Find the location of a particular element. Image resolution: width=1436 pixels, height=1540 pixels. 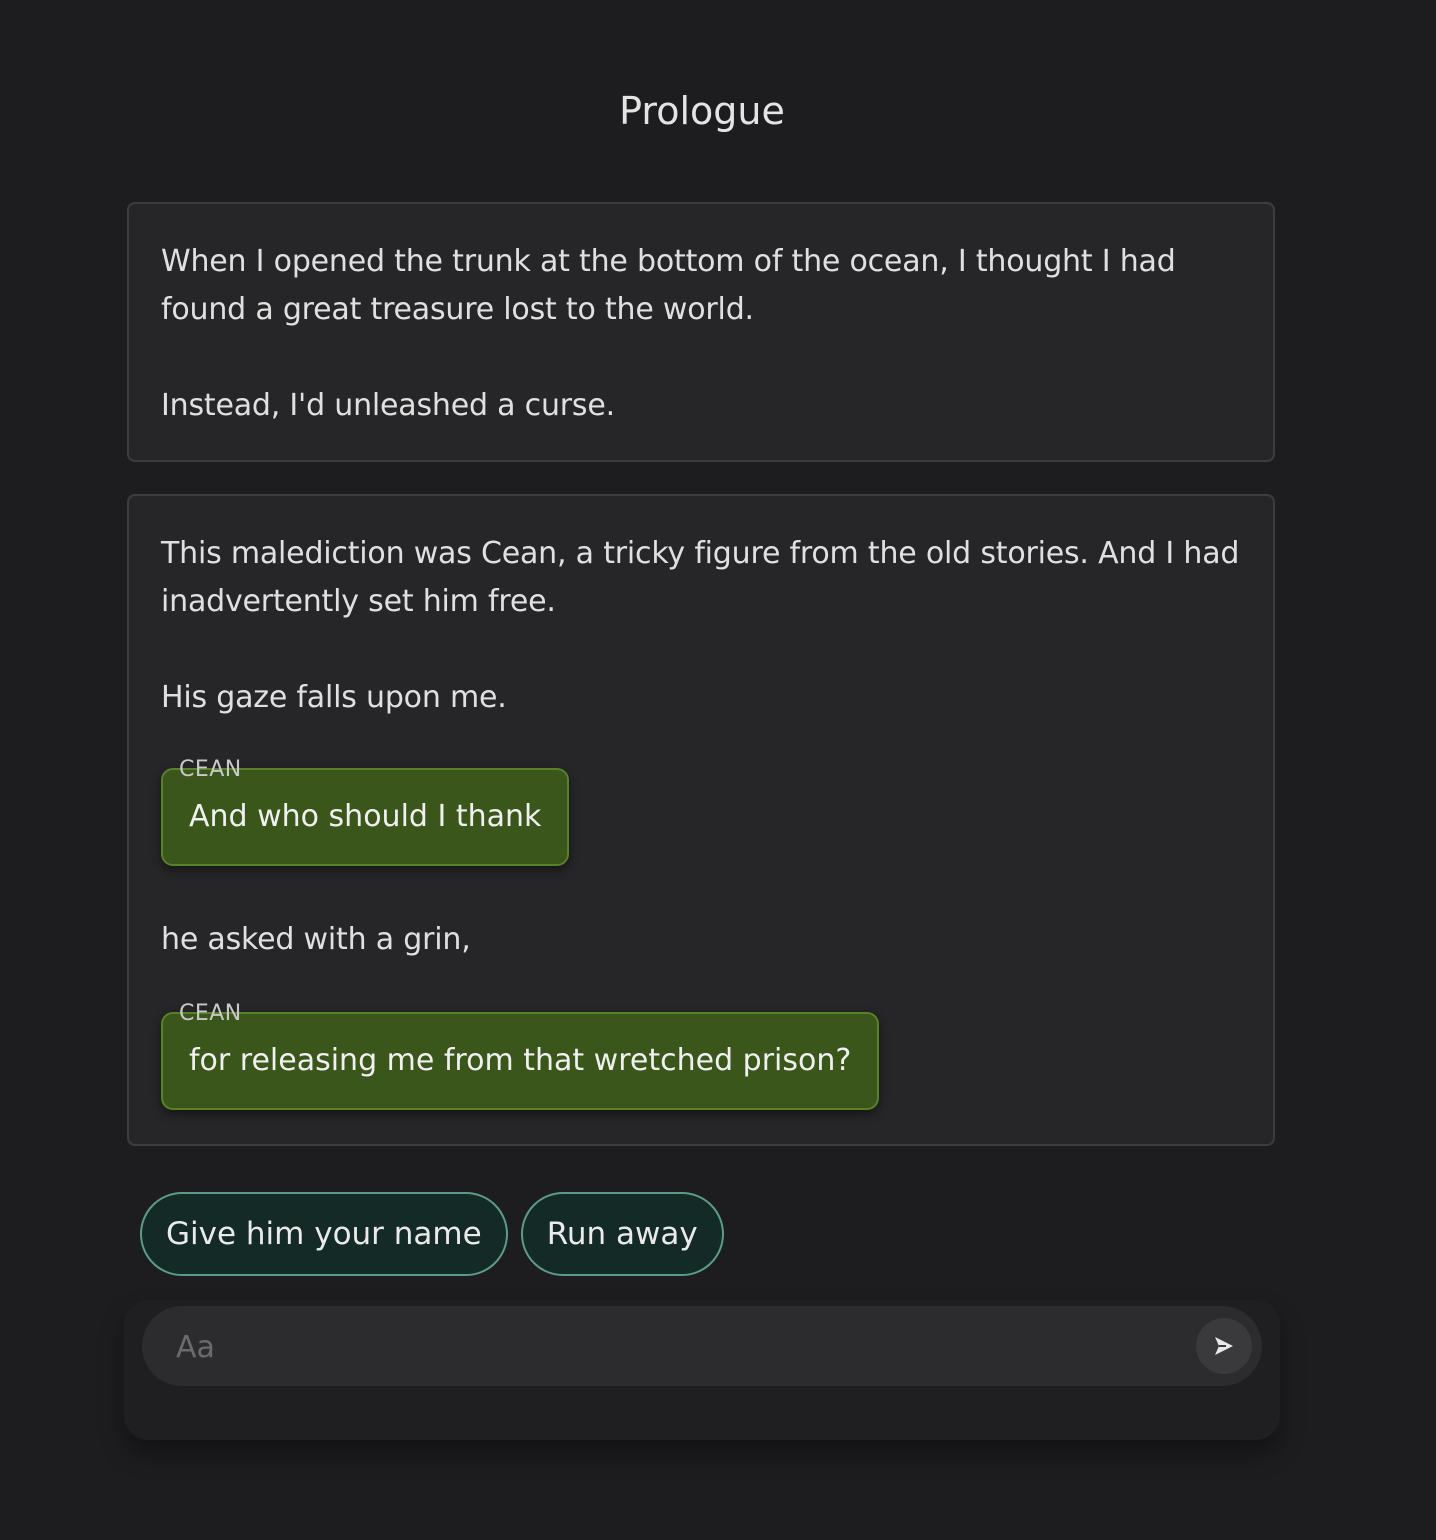

story-paragraph: His gaze falls upon me. is located at coordinates (334, 697).